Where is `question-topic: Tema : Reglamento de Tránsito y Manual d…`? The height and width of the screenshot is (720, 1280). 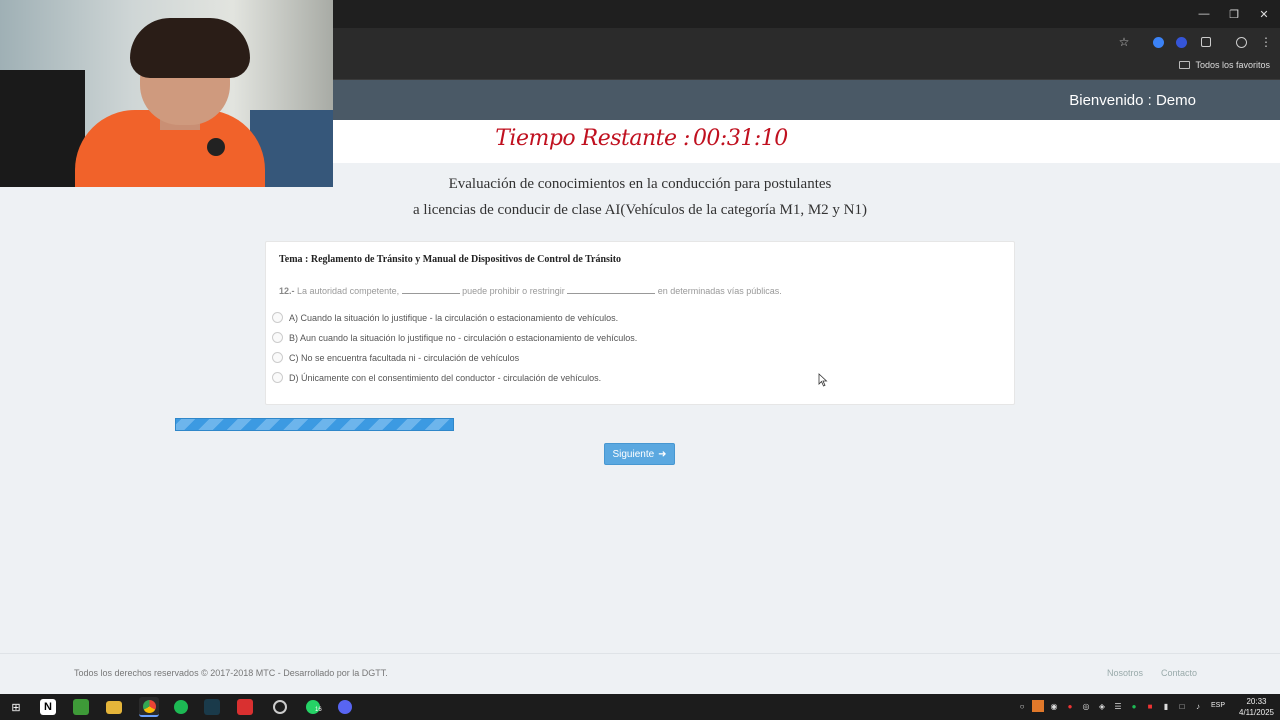 question-topic: Tema : Reglamento de Tránsito y Manual d… is located at coordinates (450, 259).